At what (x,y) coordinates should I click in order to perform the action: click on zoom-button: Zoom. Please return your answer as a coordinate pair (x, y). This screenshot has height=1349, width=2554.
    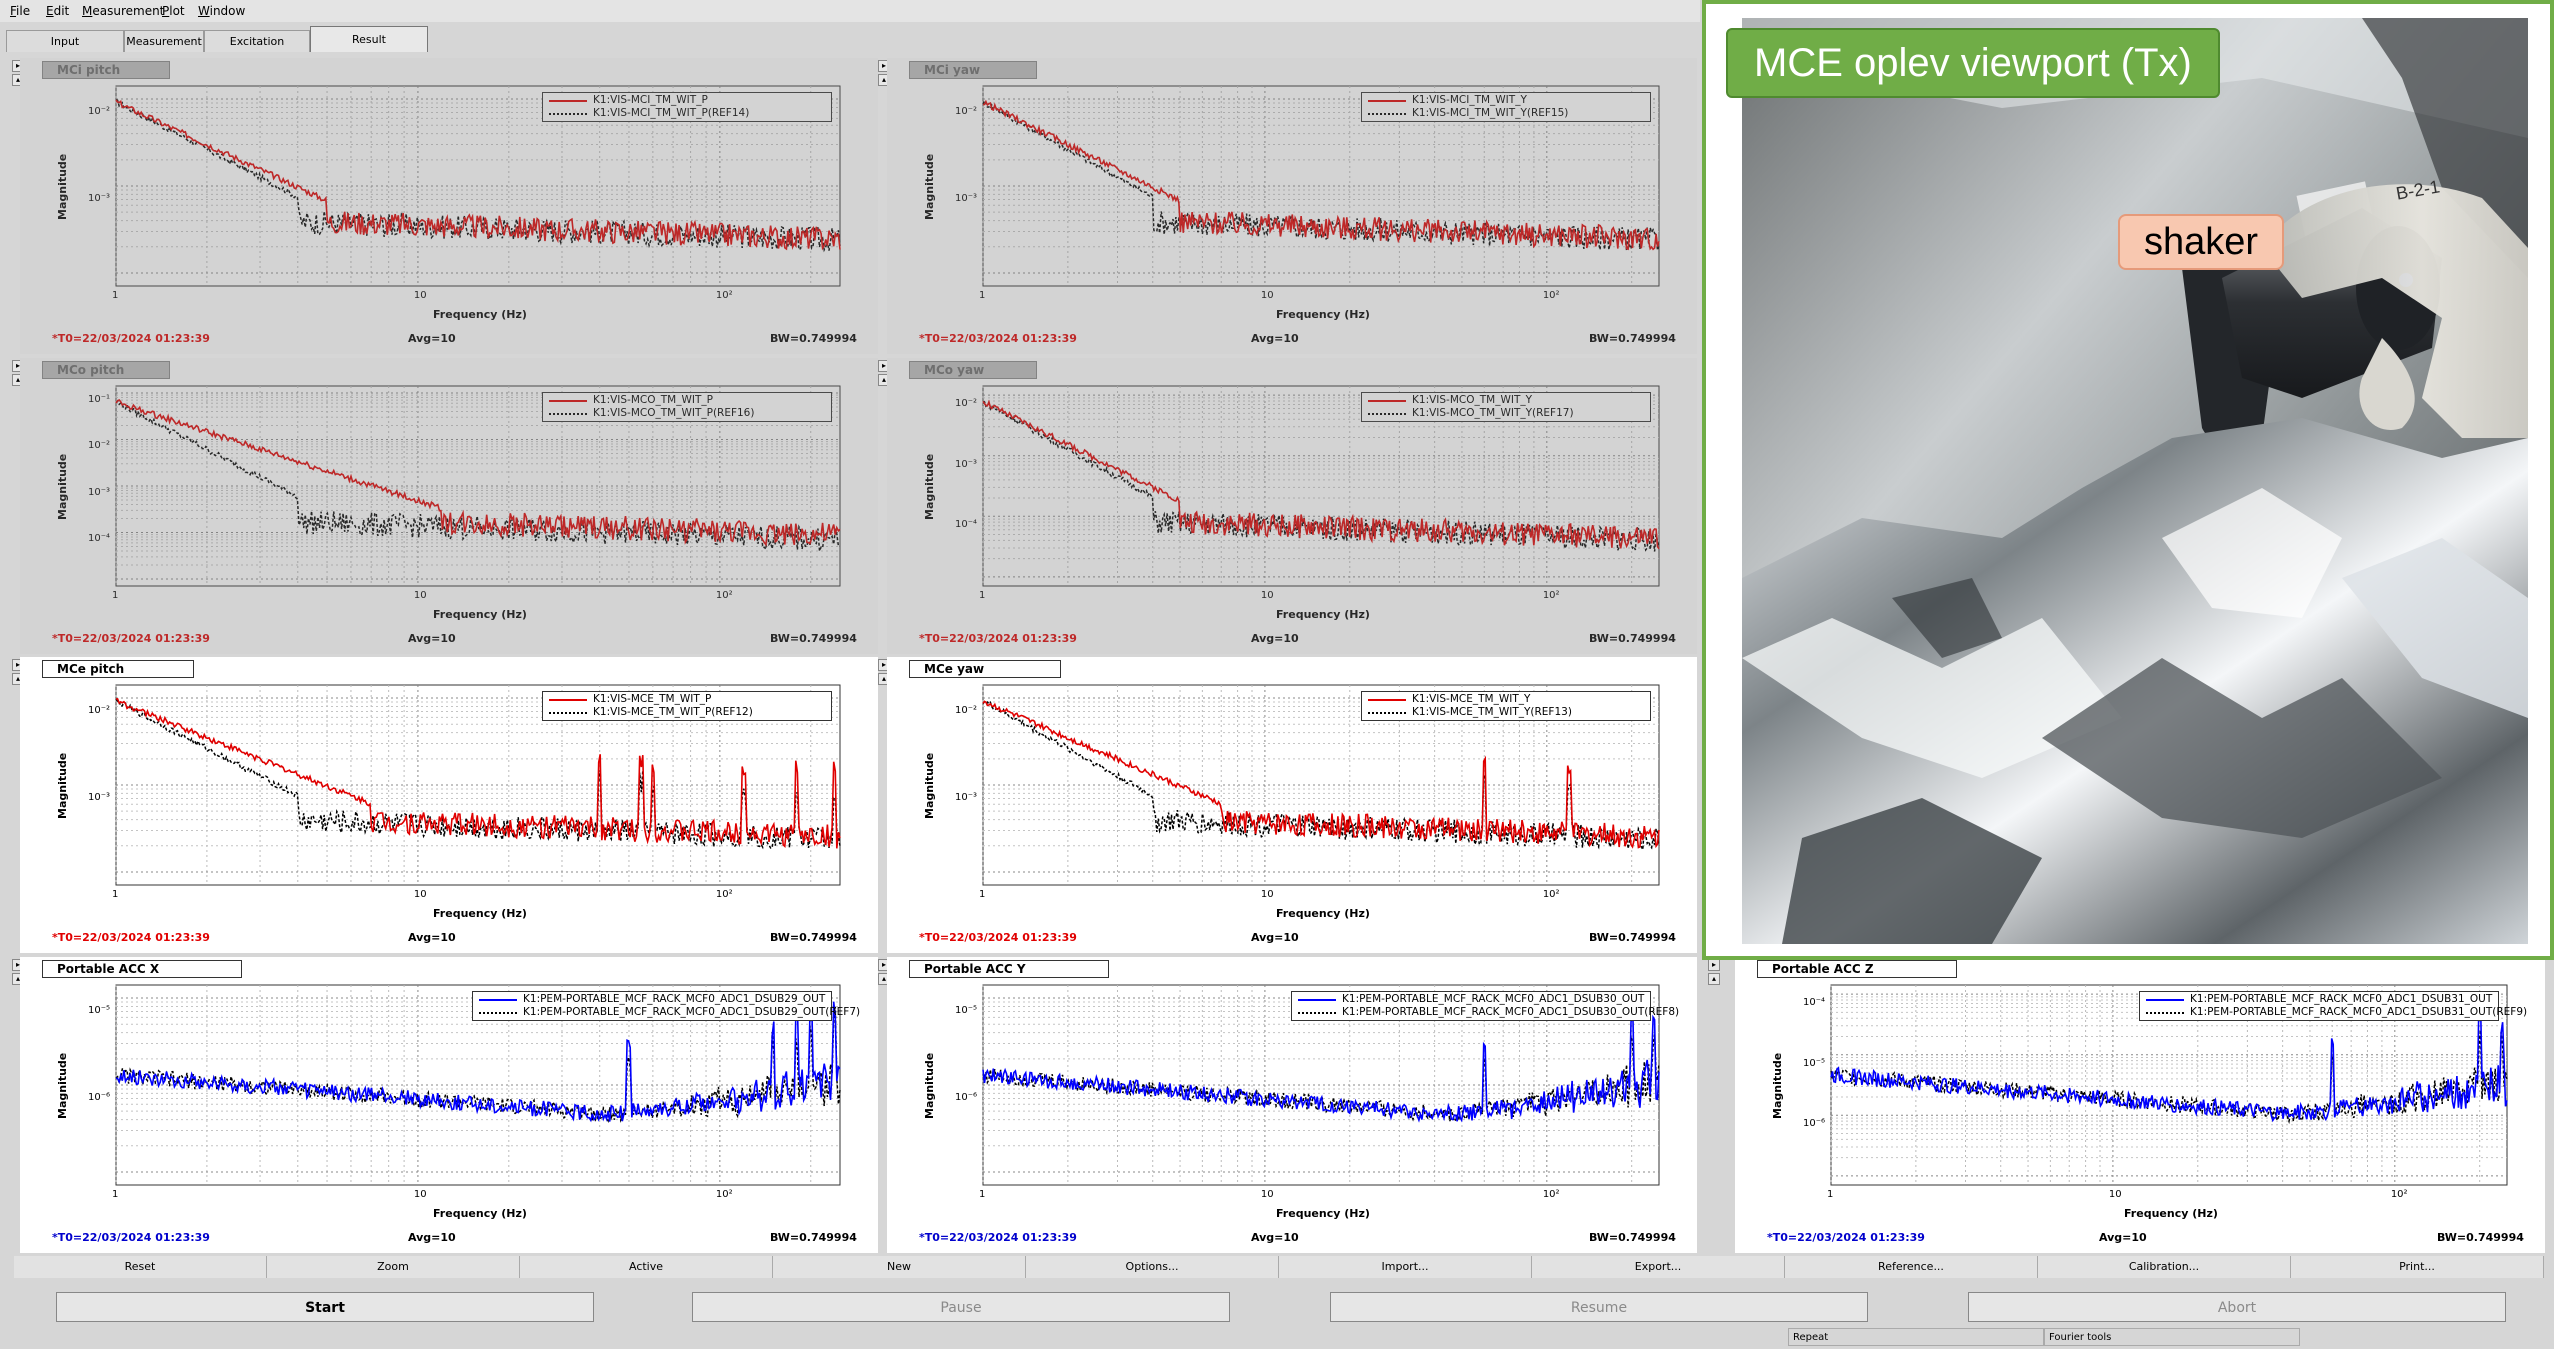
    Looking at the image, I should click on (393, 1267).